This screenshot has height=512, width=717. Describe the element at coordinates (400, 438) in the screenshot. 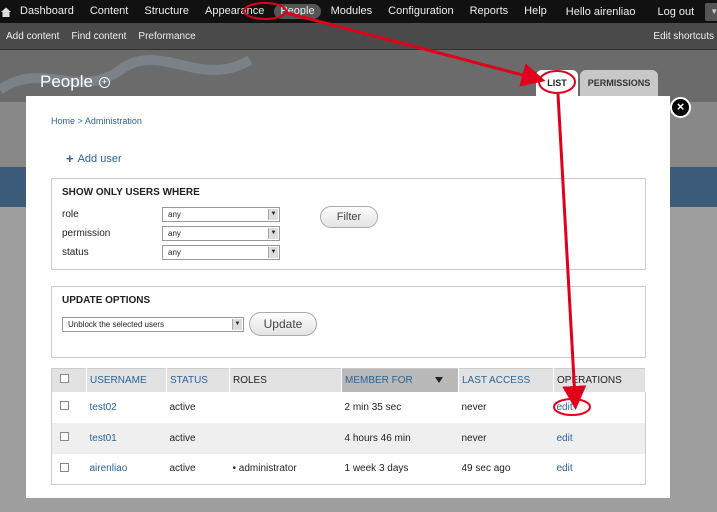

I see `member-for-cell: 4 hours 46 min` at that location.